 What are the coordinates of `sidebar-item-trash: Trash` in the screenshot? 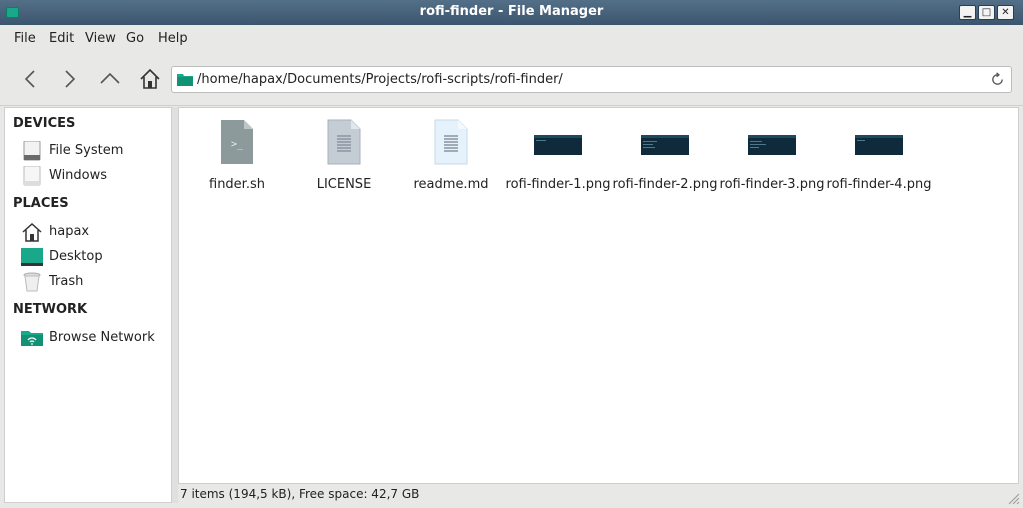 It's located at (96, 282).